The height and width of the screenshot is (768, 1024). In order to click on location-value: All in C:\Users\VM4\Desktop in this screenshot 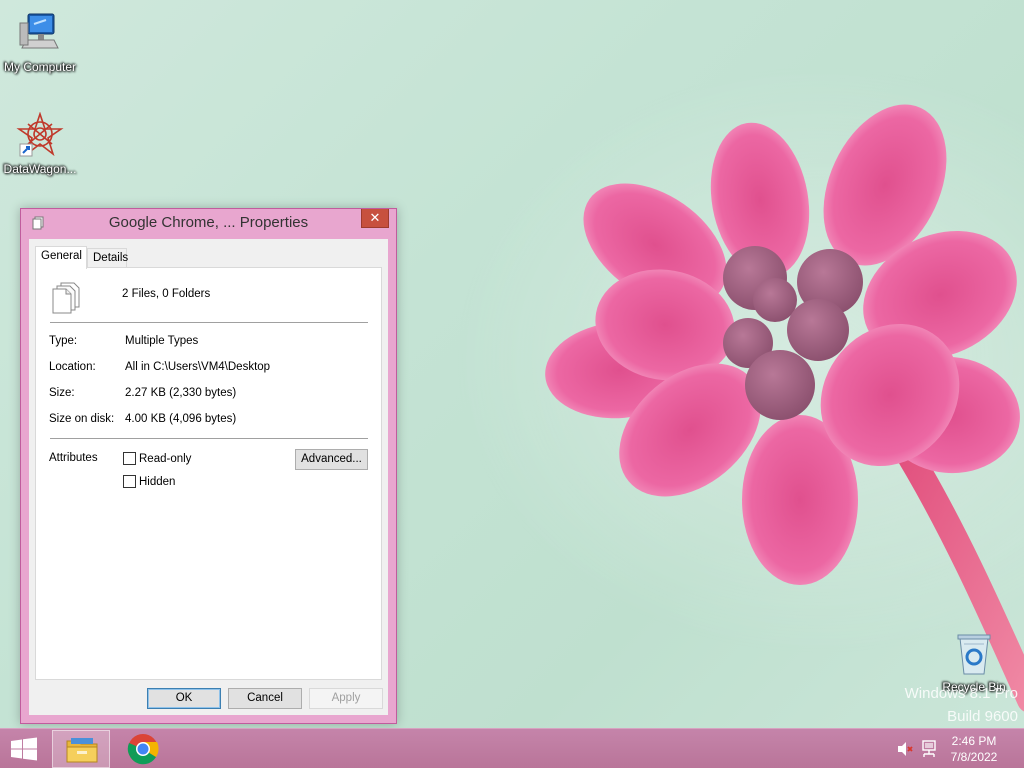, I will do `click(198, 367)`.